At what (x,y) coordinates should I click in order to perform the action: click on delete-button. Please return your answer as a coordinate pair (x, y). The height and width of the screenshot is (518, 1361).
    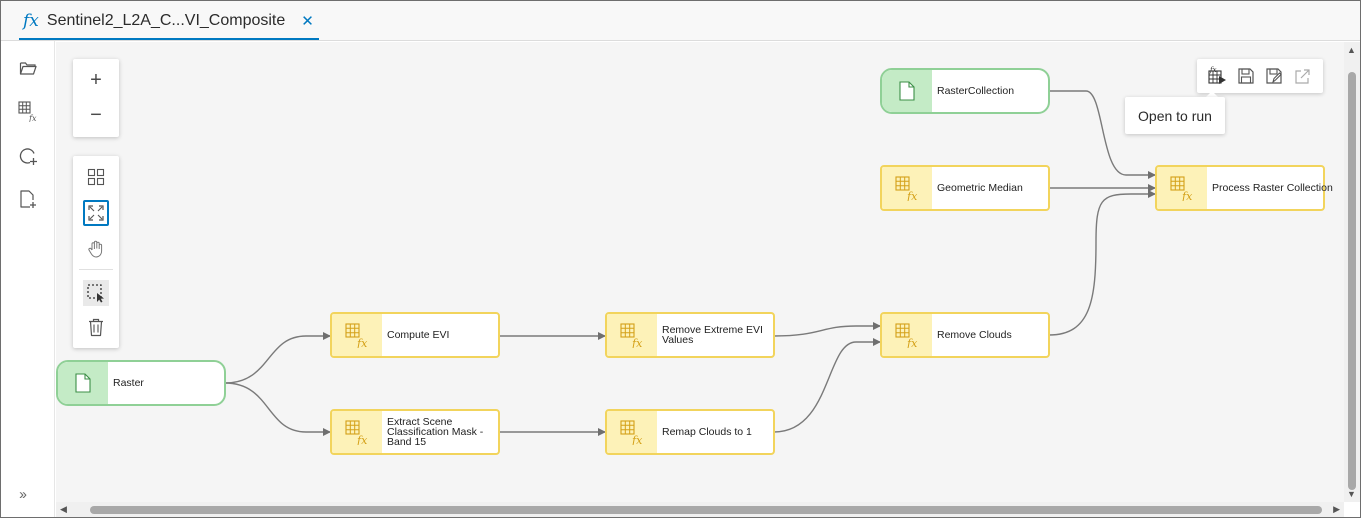
    Looking at the image, I should click on (96, 327).